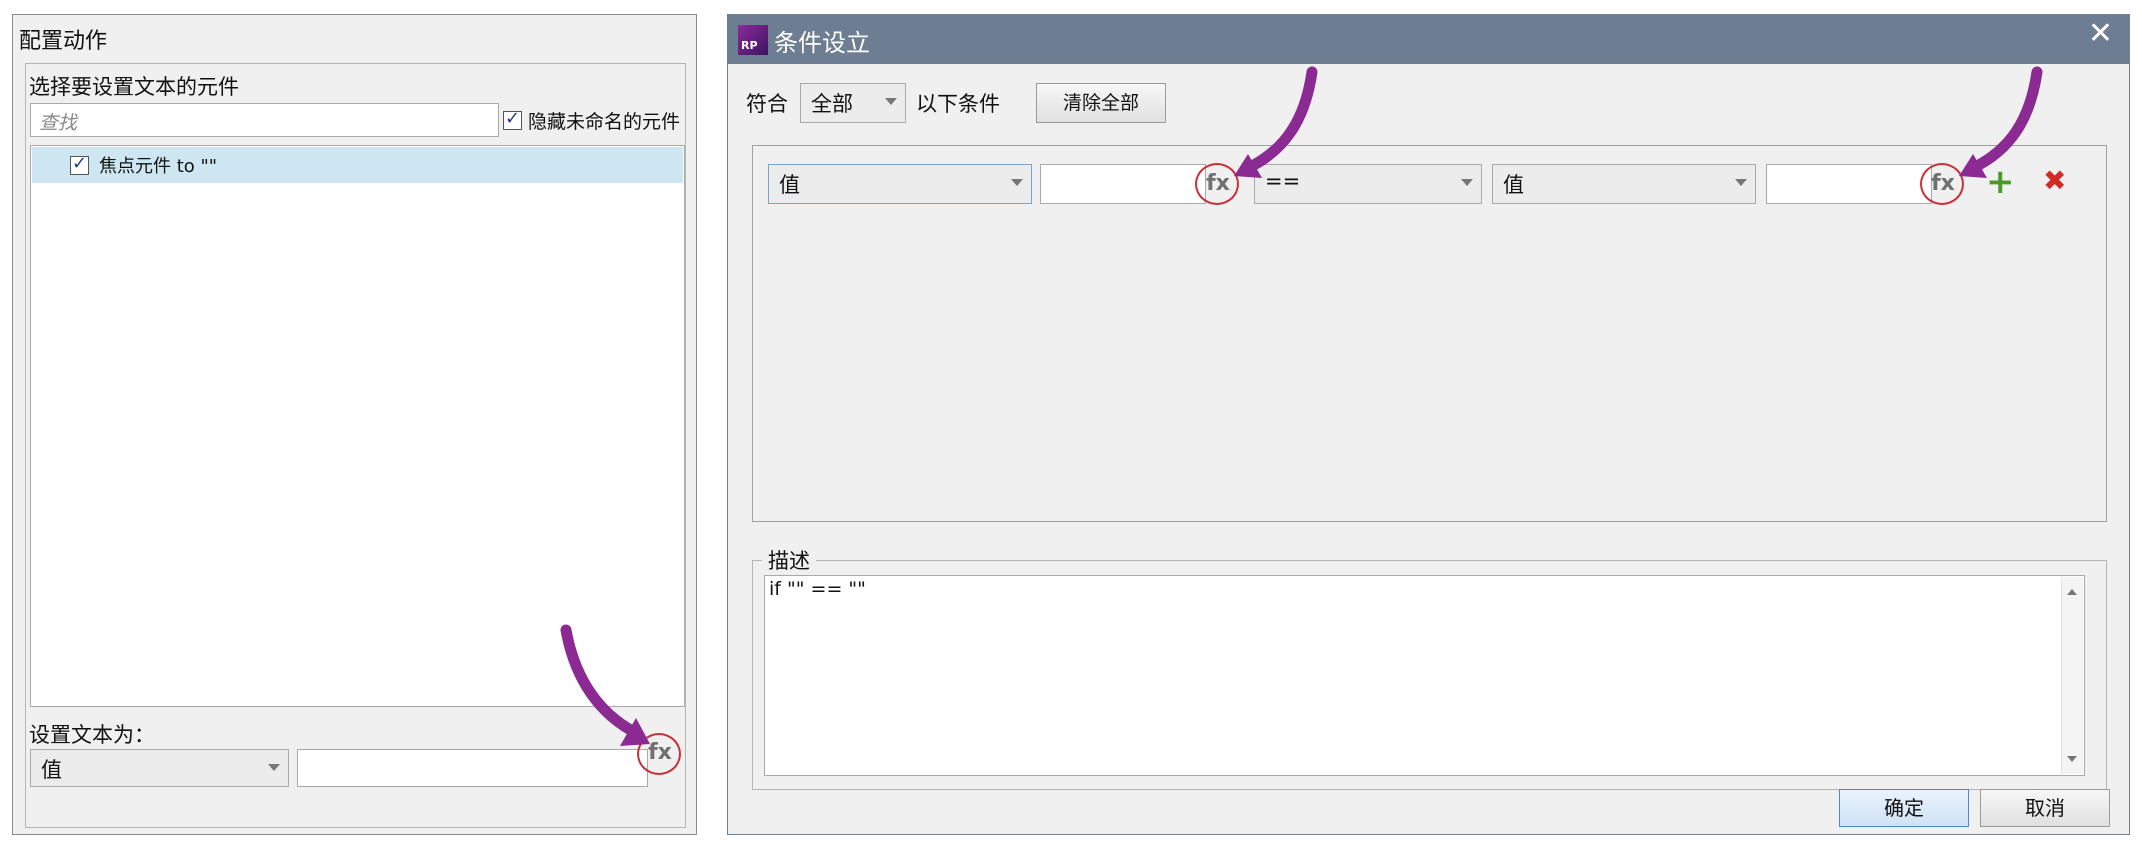  What do you see at coordinates (832, 104) in the screenshot?
I see `match-mode-value: 全部` at bounding box center [832, 104].